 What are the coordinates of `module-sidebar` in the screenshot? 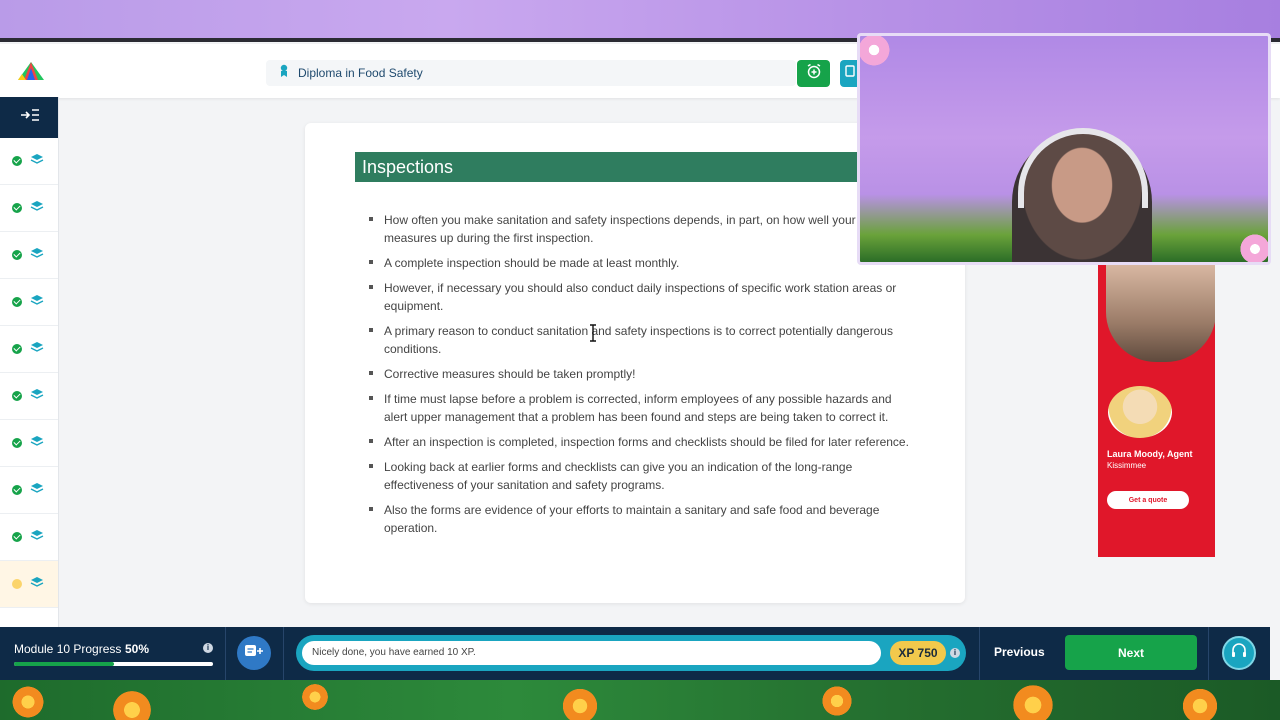 It's located at (29, 362).